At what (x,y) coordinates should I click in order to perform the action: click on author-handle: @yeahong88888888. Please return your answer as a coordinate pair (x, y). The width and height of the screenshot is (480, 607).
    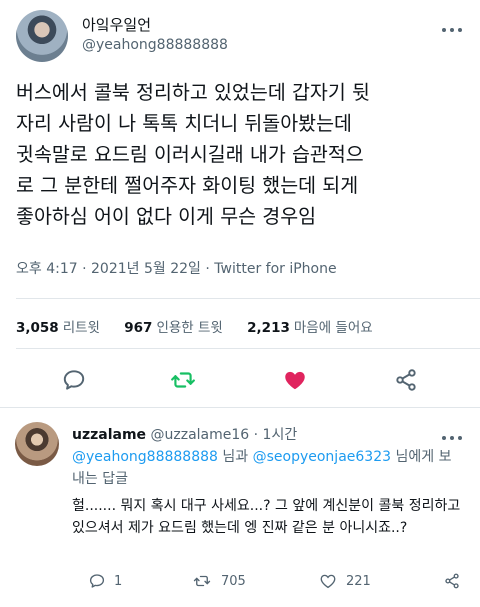
    Looking at the image, I should click on (155, 45).